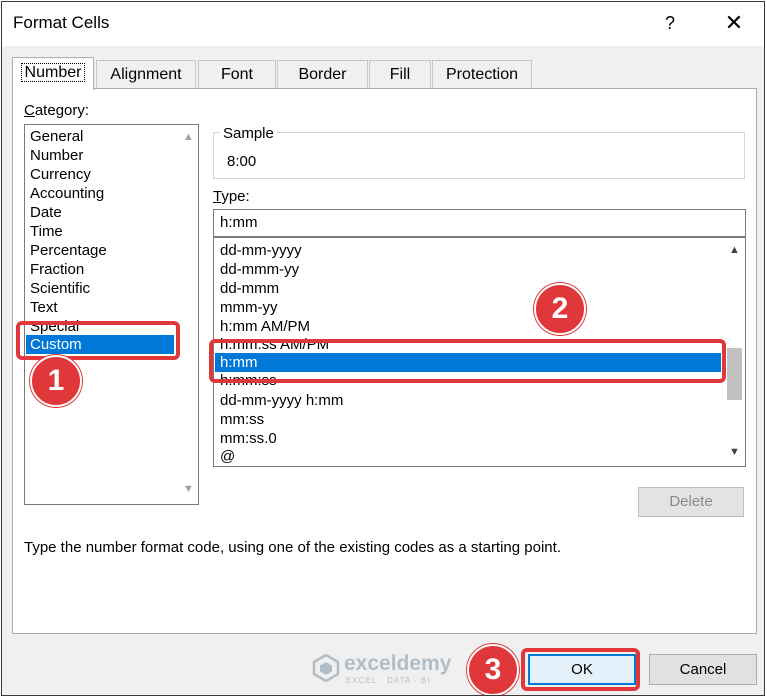  What do you see at coordinates (231, 196) in the screenshot?
I see `type-label: Type:` at bounding box center [231, 196].